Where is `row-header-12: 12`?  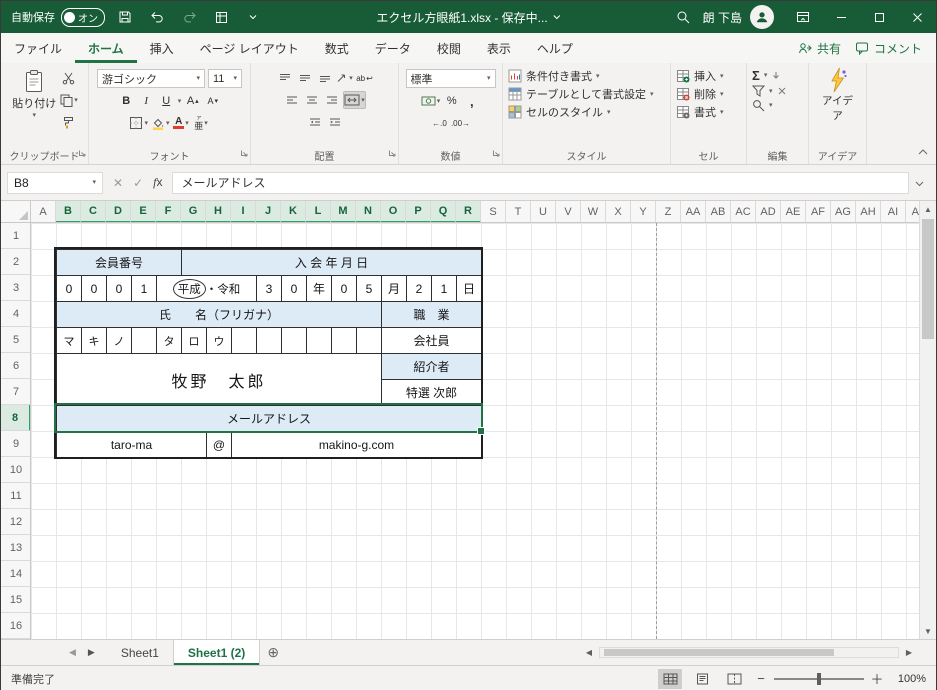
row-header-12: 12 is located at coordinates (15, 522).